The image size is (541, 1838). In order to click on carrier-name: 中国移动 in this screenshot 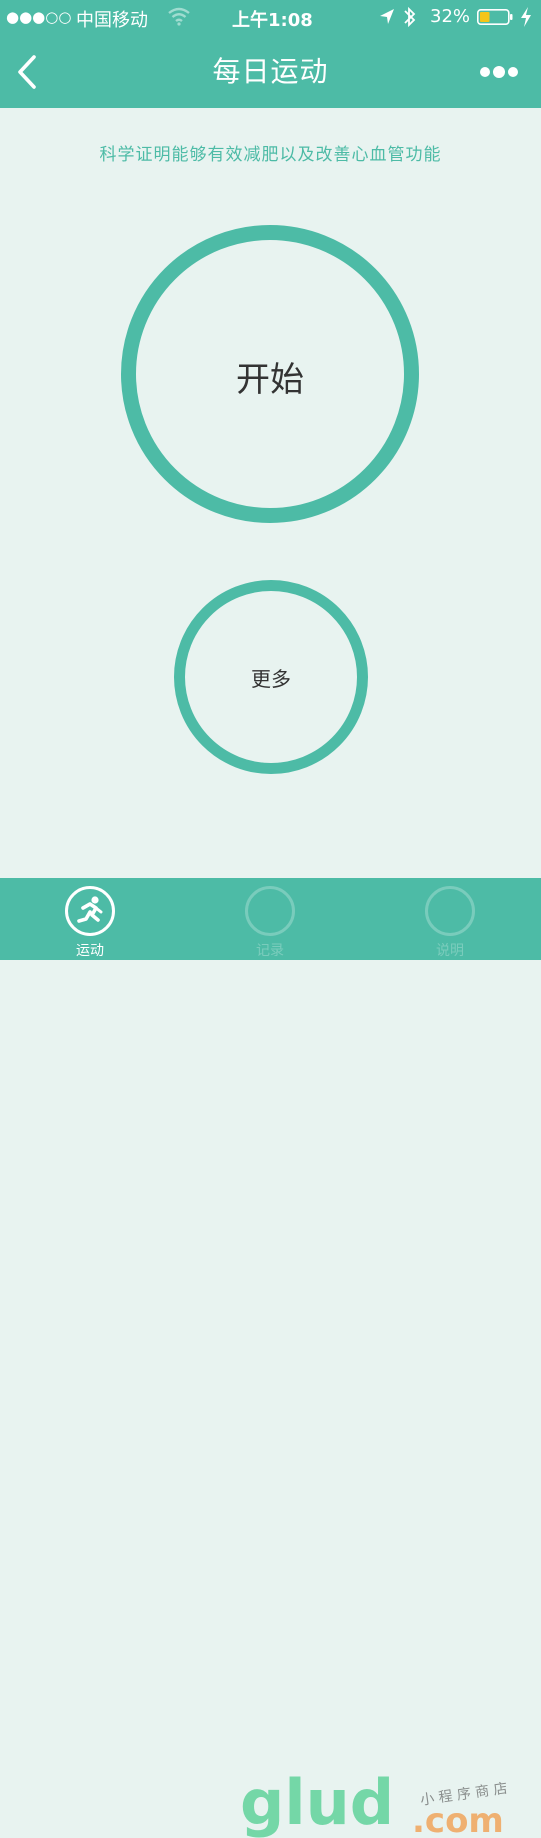, I will do `click(112, 20)`.